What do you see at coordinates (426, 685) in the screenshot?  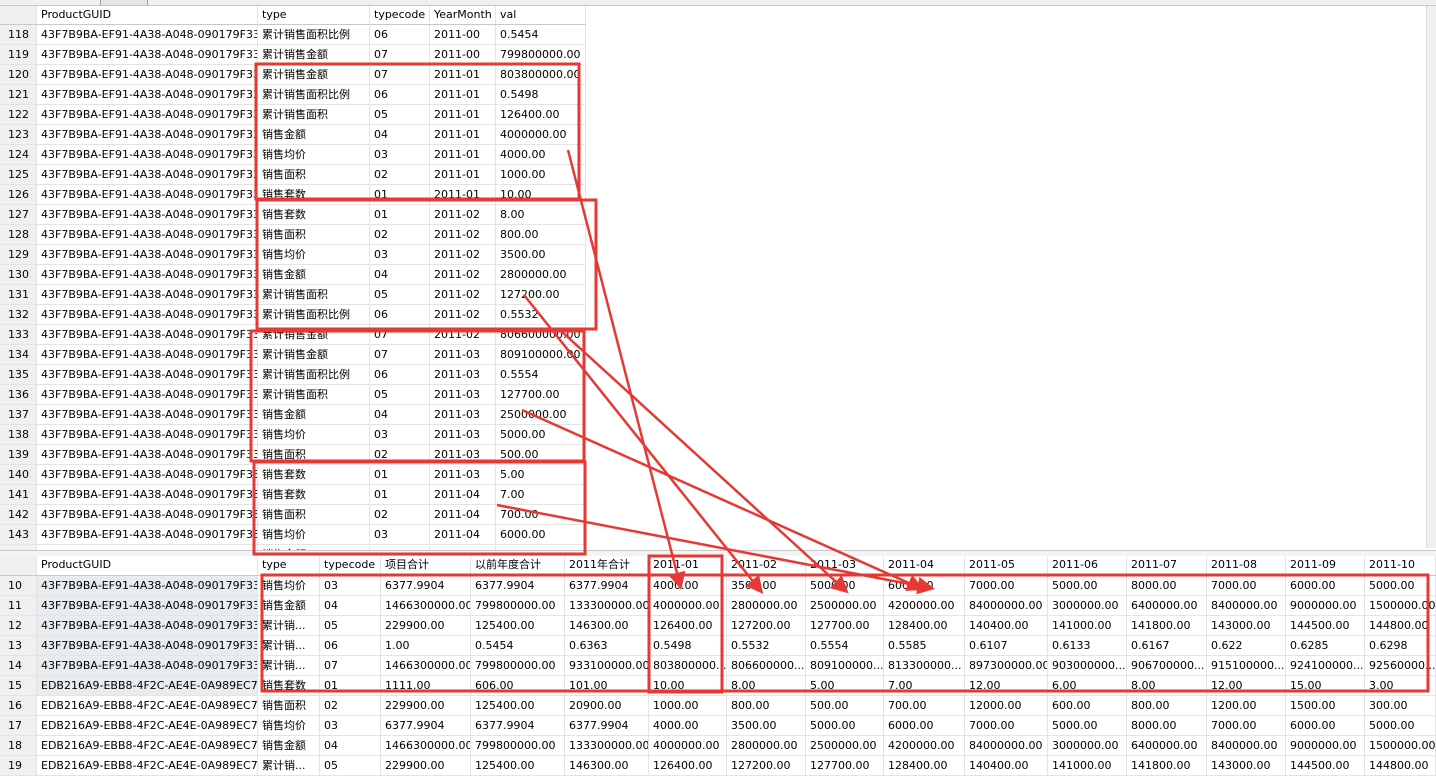 I see `table-cell: 1111.00` at bounding box center [426, 685].